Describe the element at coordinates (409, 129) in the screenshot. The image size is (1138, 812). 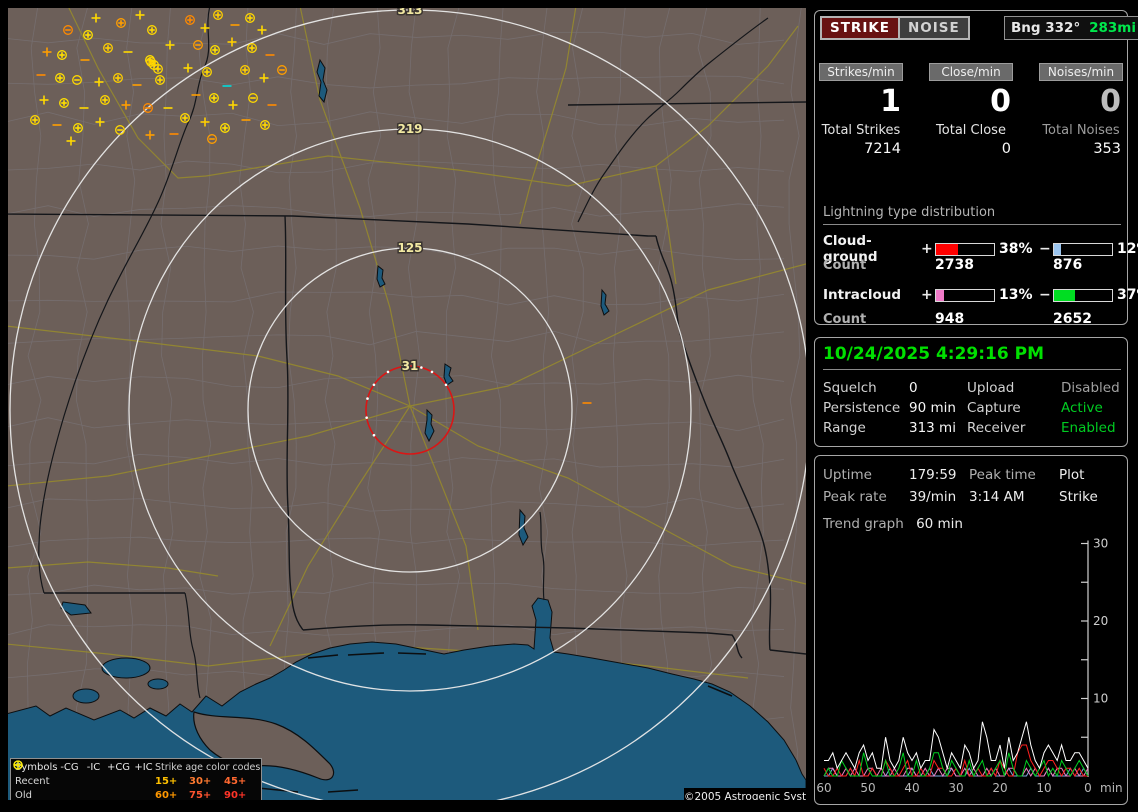
I see `ring-label: 219` at that location.